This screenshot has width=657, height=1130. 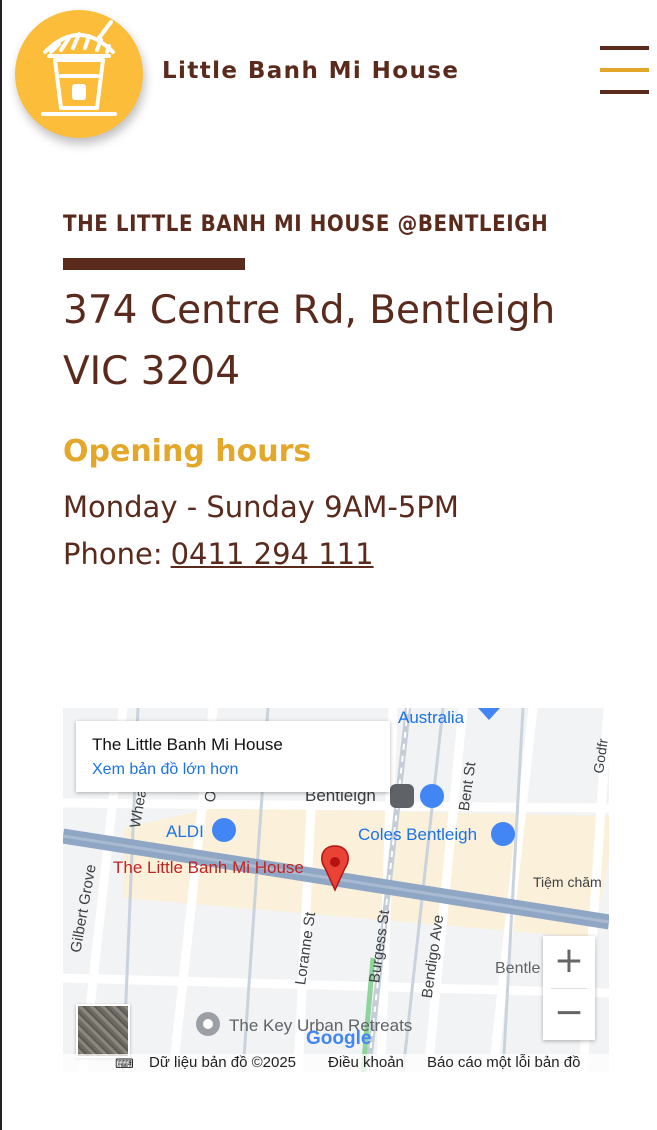 What do you see at coordinates (103, 1031) in the screenshot?
I see `satellite-view-toggle` at bounding box center [103, 1031].